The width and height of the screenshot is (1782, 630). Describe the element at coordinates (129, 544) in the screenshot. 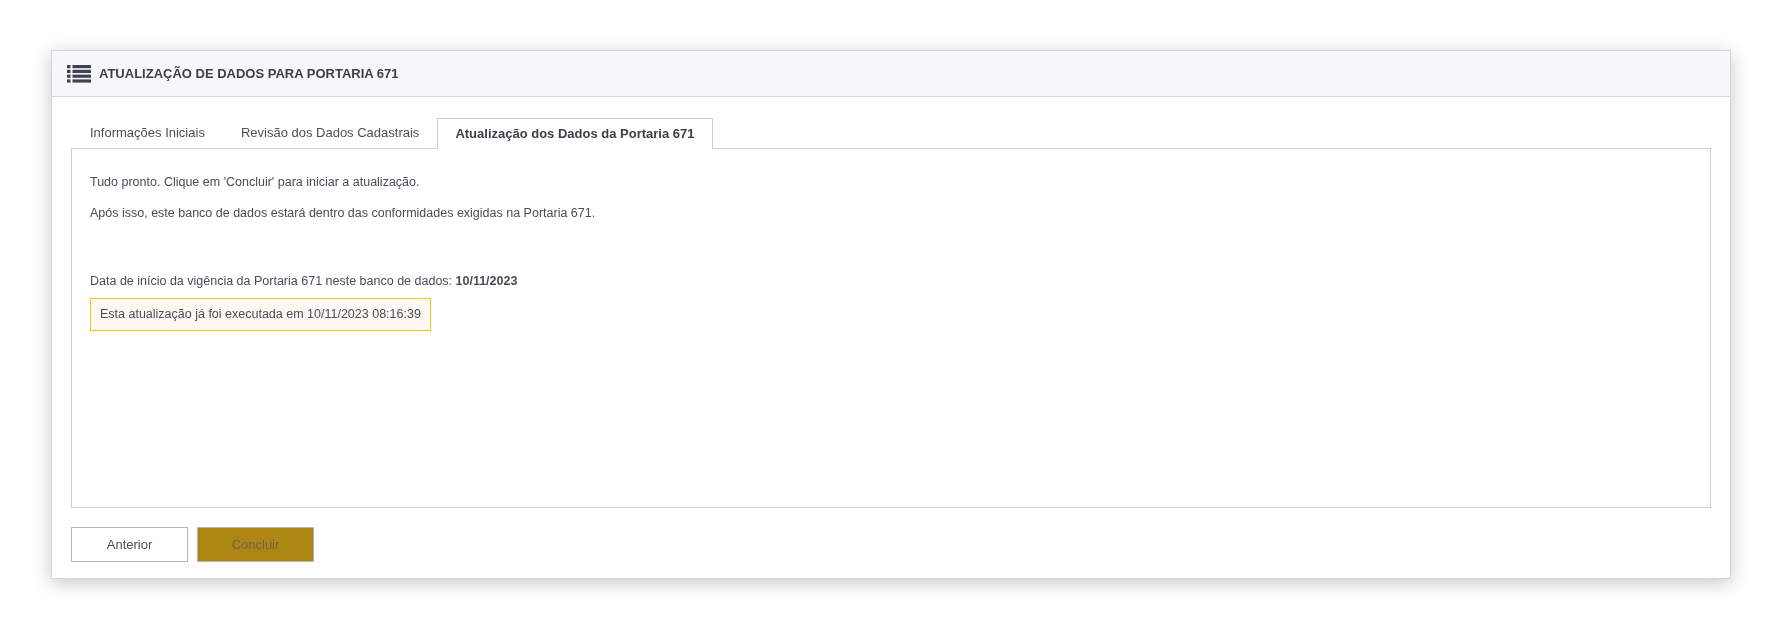

I see `previous-button: Anterior` at that location.